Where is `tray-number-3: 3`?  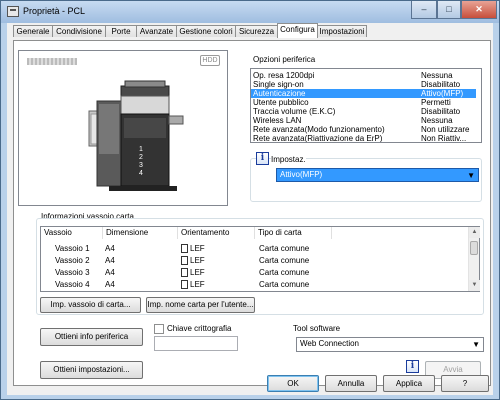 tray-number-3: 3 is located at coordinates (141, 165).